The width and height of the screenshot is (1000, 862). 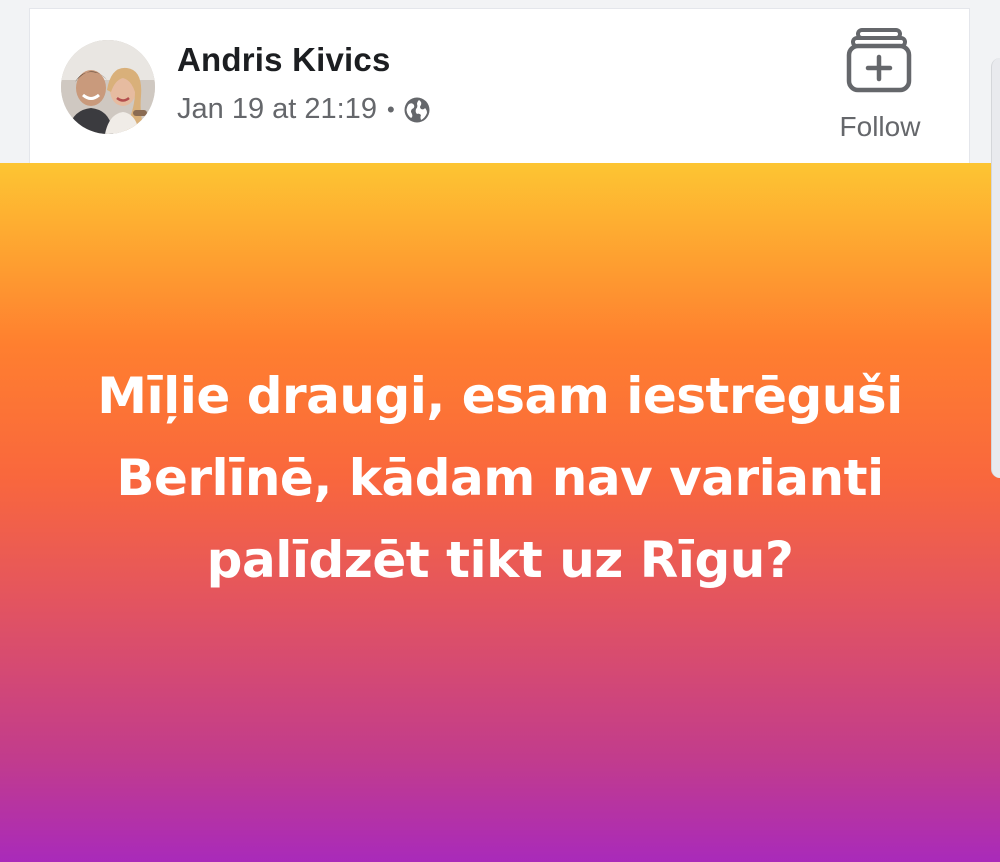 I want to click on author-name: Andris Kivics, so click(x=284, y=60).